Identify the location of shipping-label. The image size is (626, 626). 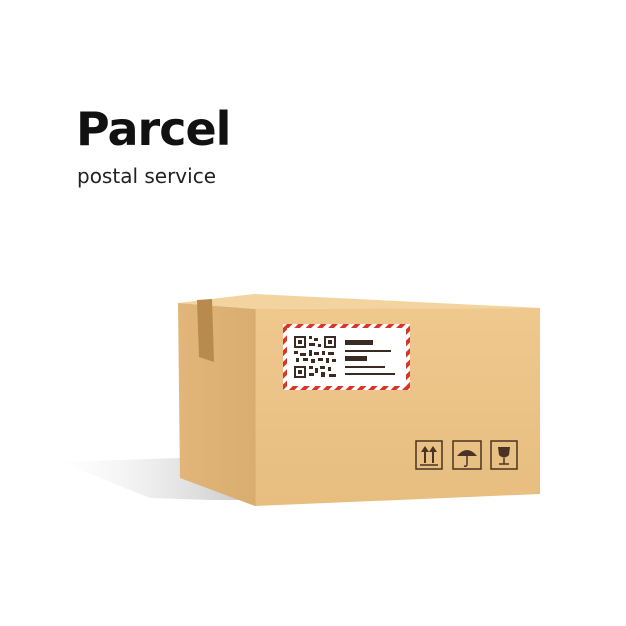
(346, 357).